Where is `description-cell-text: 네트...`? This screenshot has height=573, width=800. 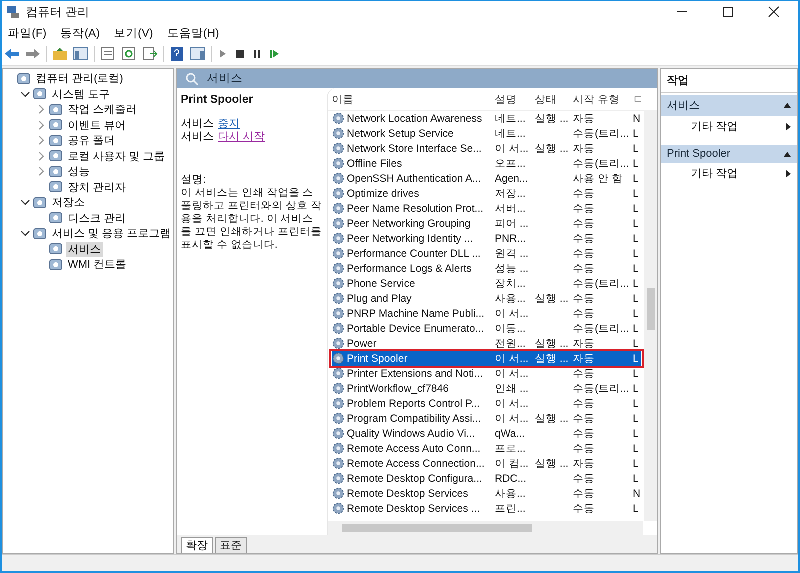
description-cell-text: 네트... is located at coordinates (511, 119).